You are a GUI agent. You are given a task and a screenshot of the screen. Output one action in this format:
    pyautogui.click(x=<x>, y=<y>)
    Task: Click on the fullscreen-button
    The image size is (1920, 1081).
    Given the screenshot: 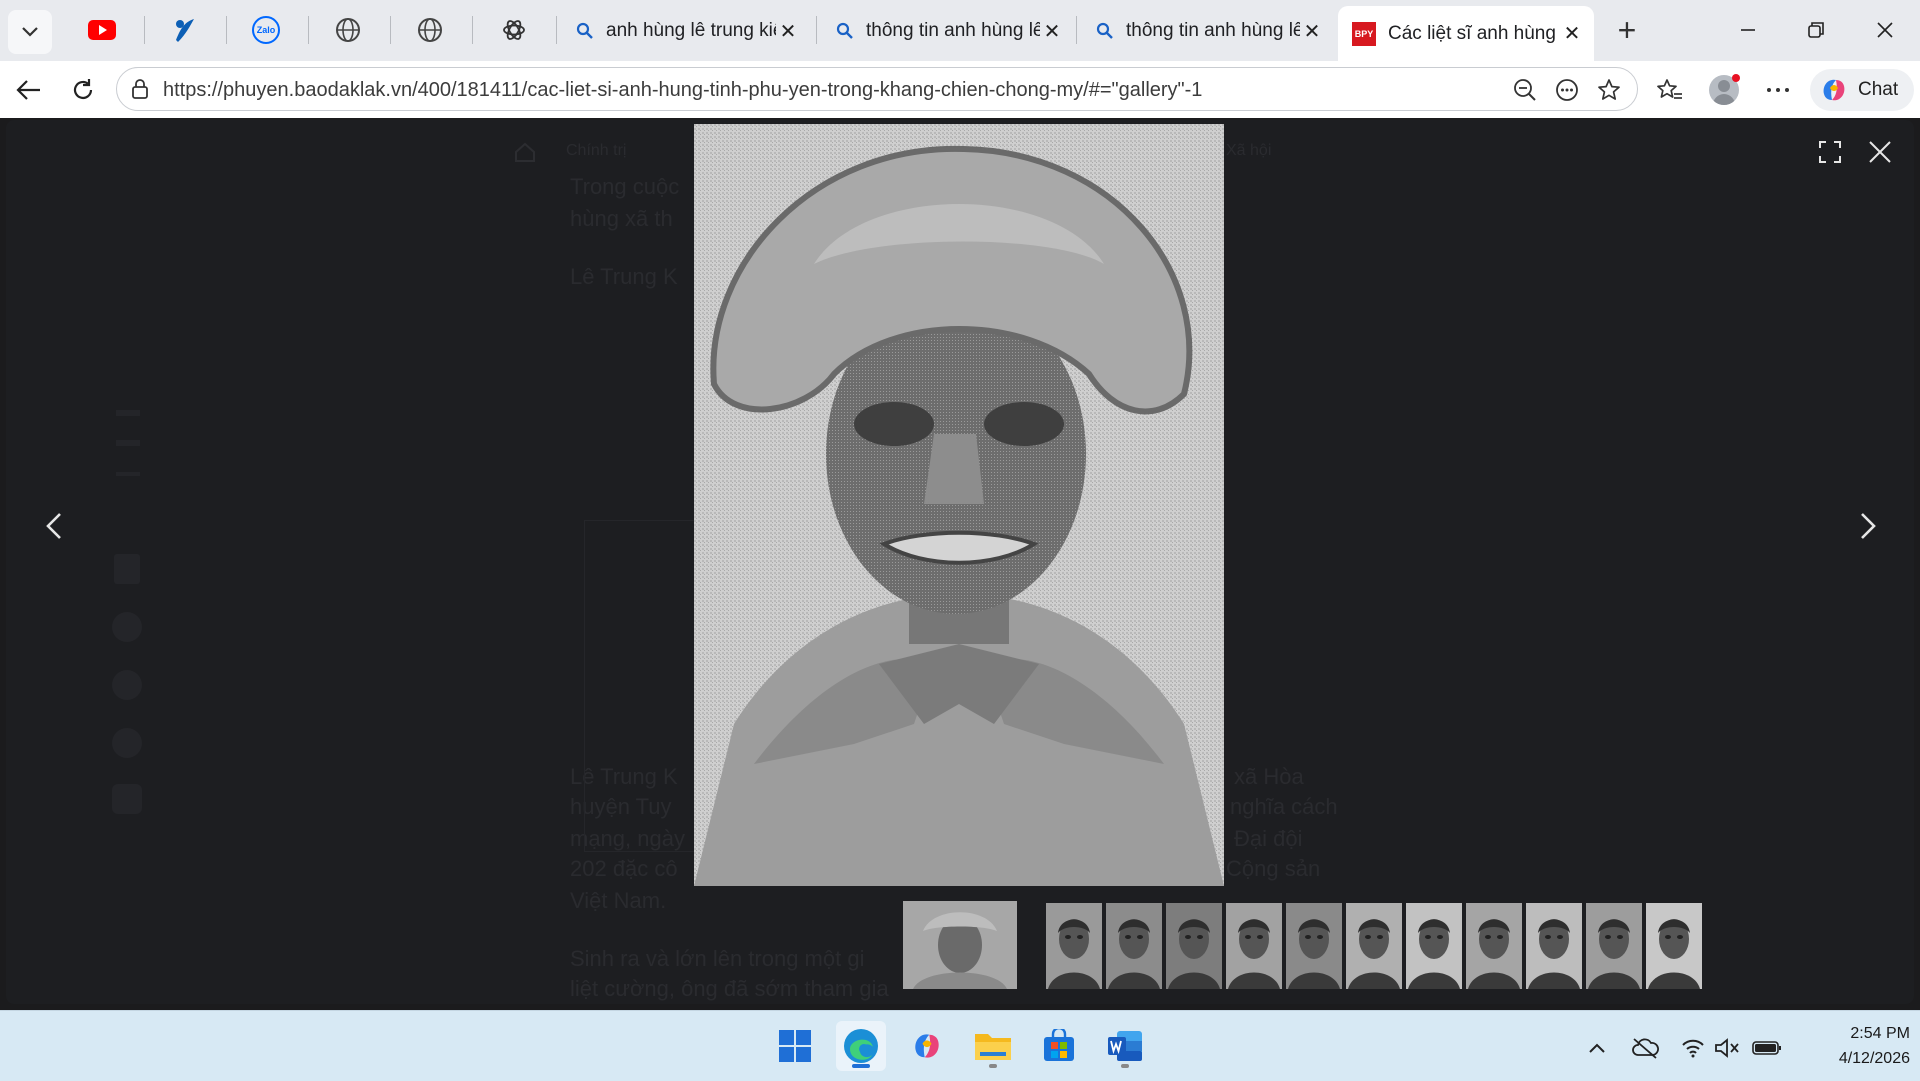 What is the action you would take?
    pyautogui.click(x=1830, y=152)
    